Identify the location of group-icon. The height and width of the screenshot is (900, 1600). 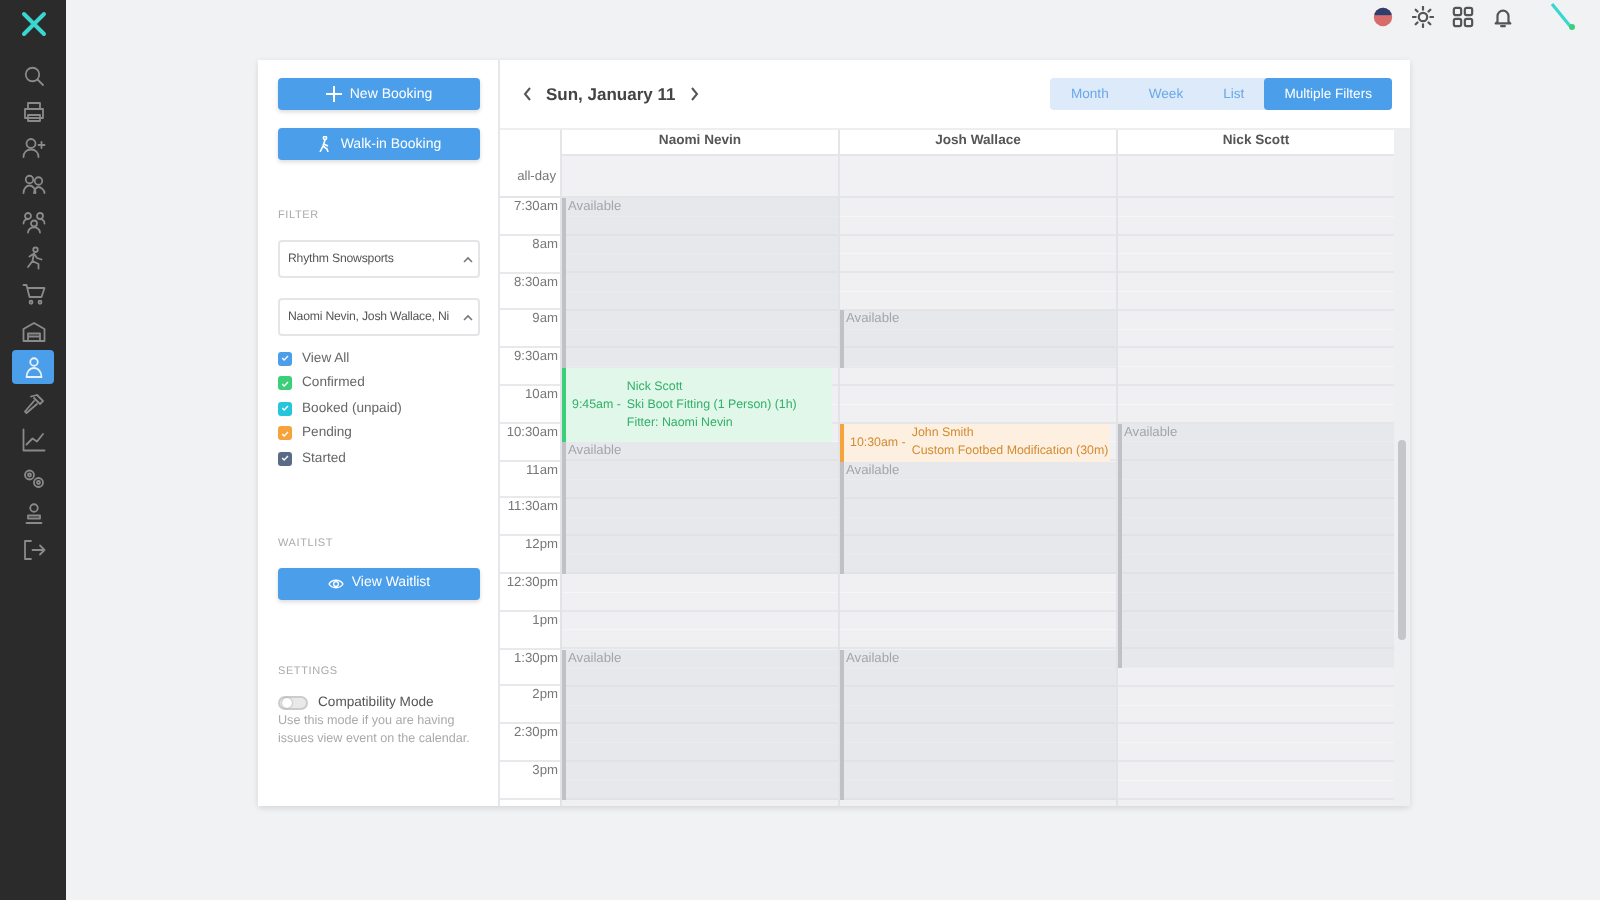
(33, 221).